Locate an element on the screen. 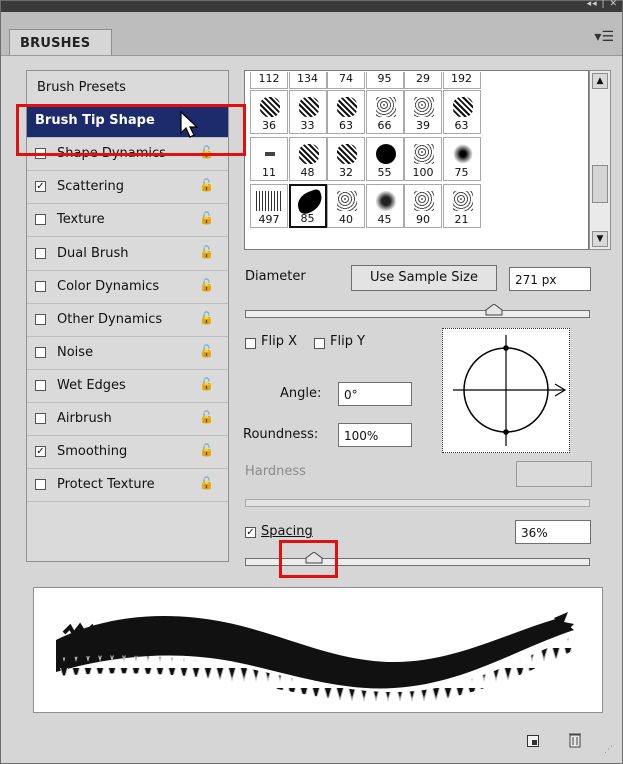 The height and width of the screenshot is (764, 623). brush-preset-size-label: 29 is located at coordinates (423, 80).